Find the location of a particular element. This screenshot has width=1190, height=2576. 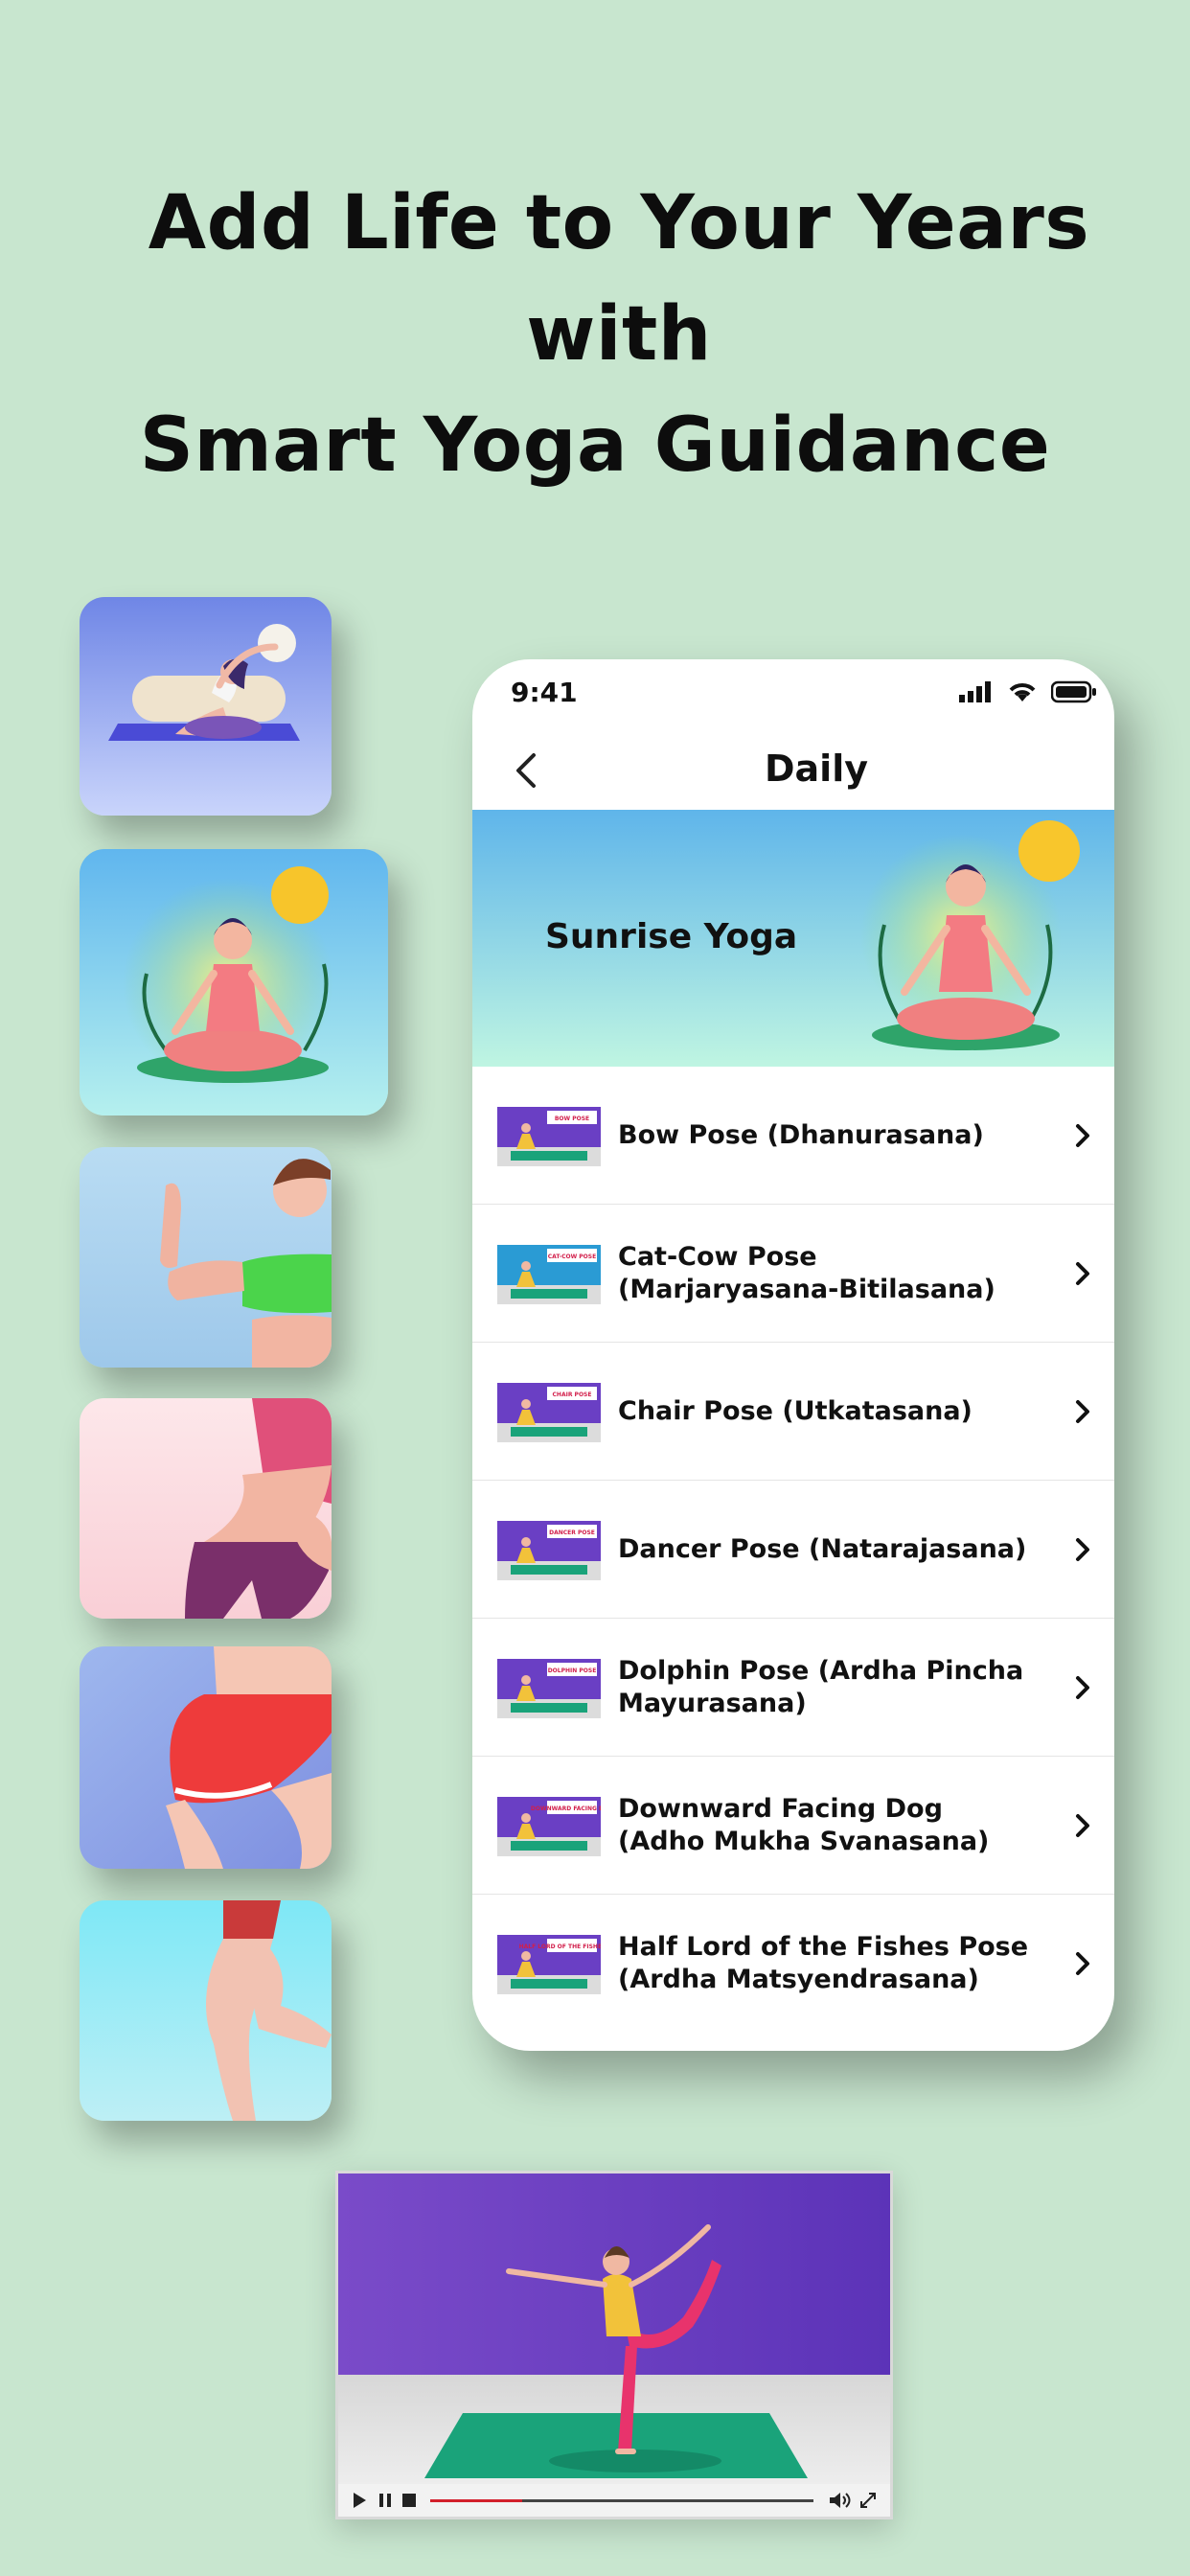

pose-thumbnail-caption: DANCER POSE is located at coordinates (572, 1533).